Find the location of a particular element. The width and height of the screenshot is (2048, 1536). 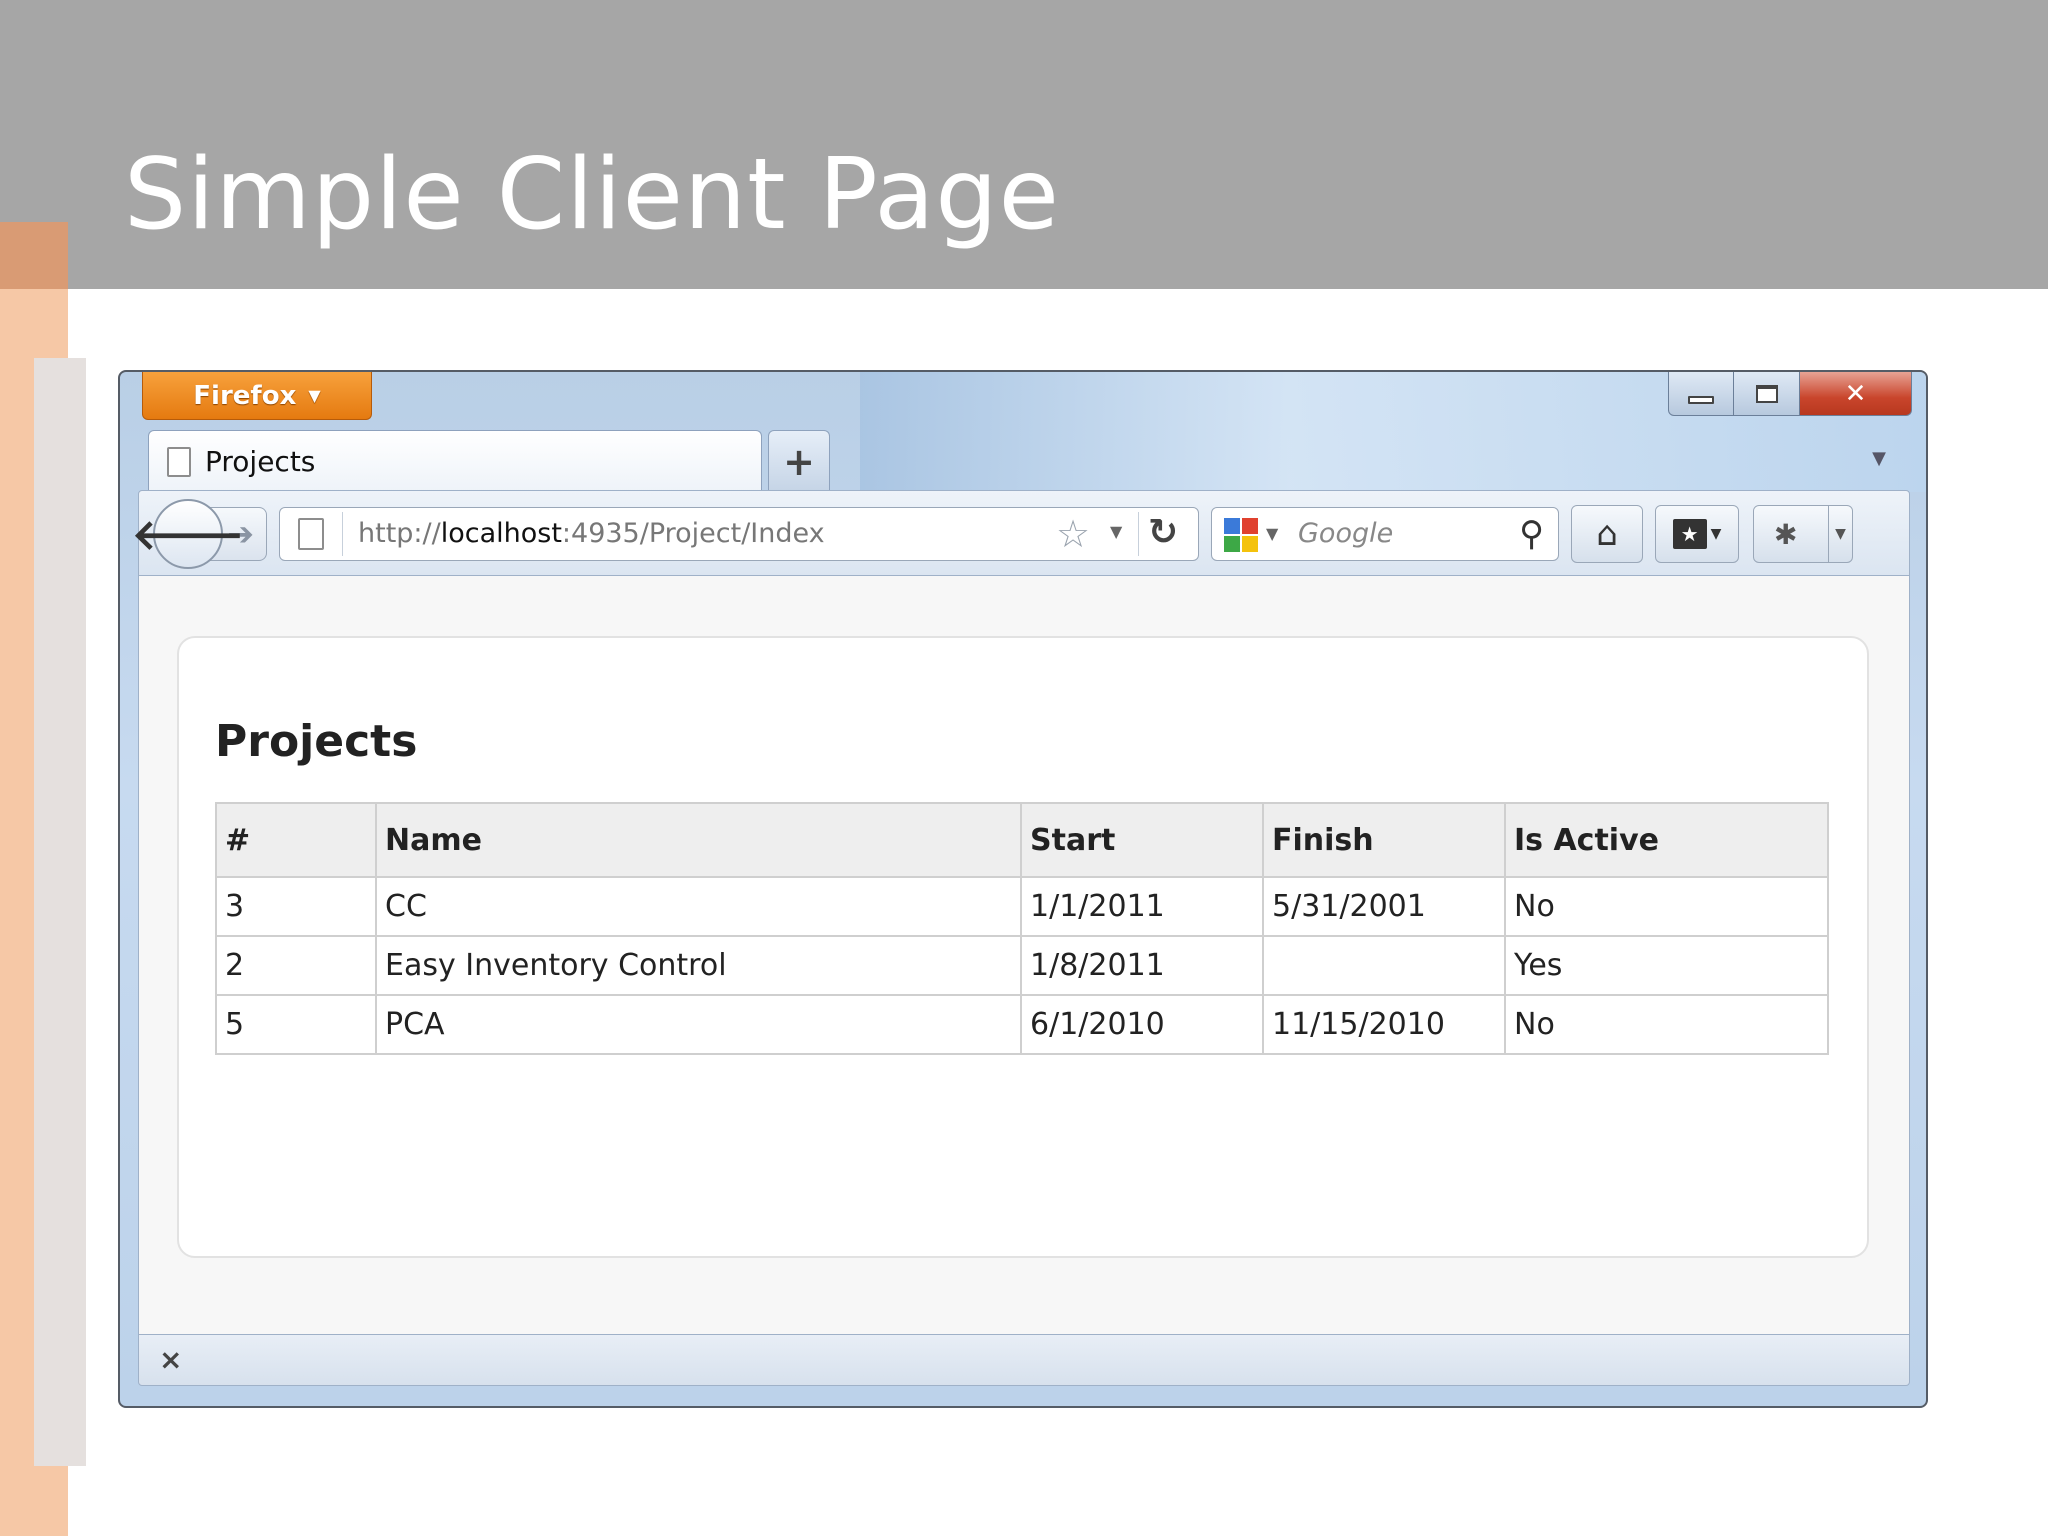

close-window-button: ✕ is located at coordinates (1856, 394).